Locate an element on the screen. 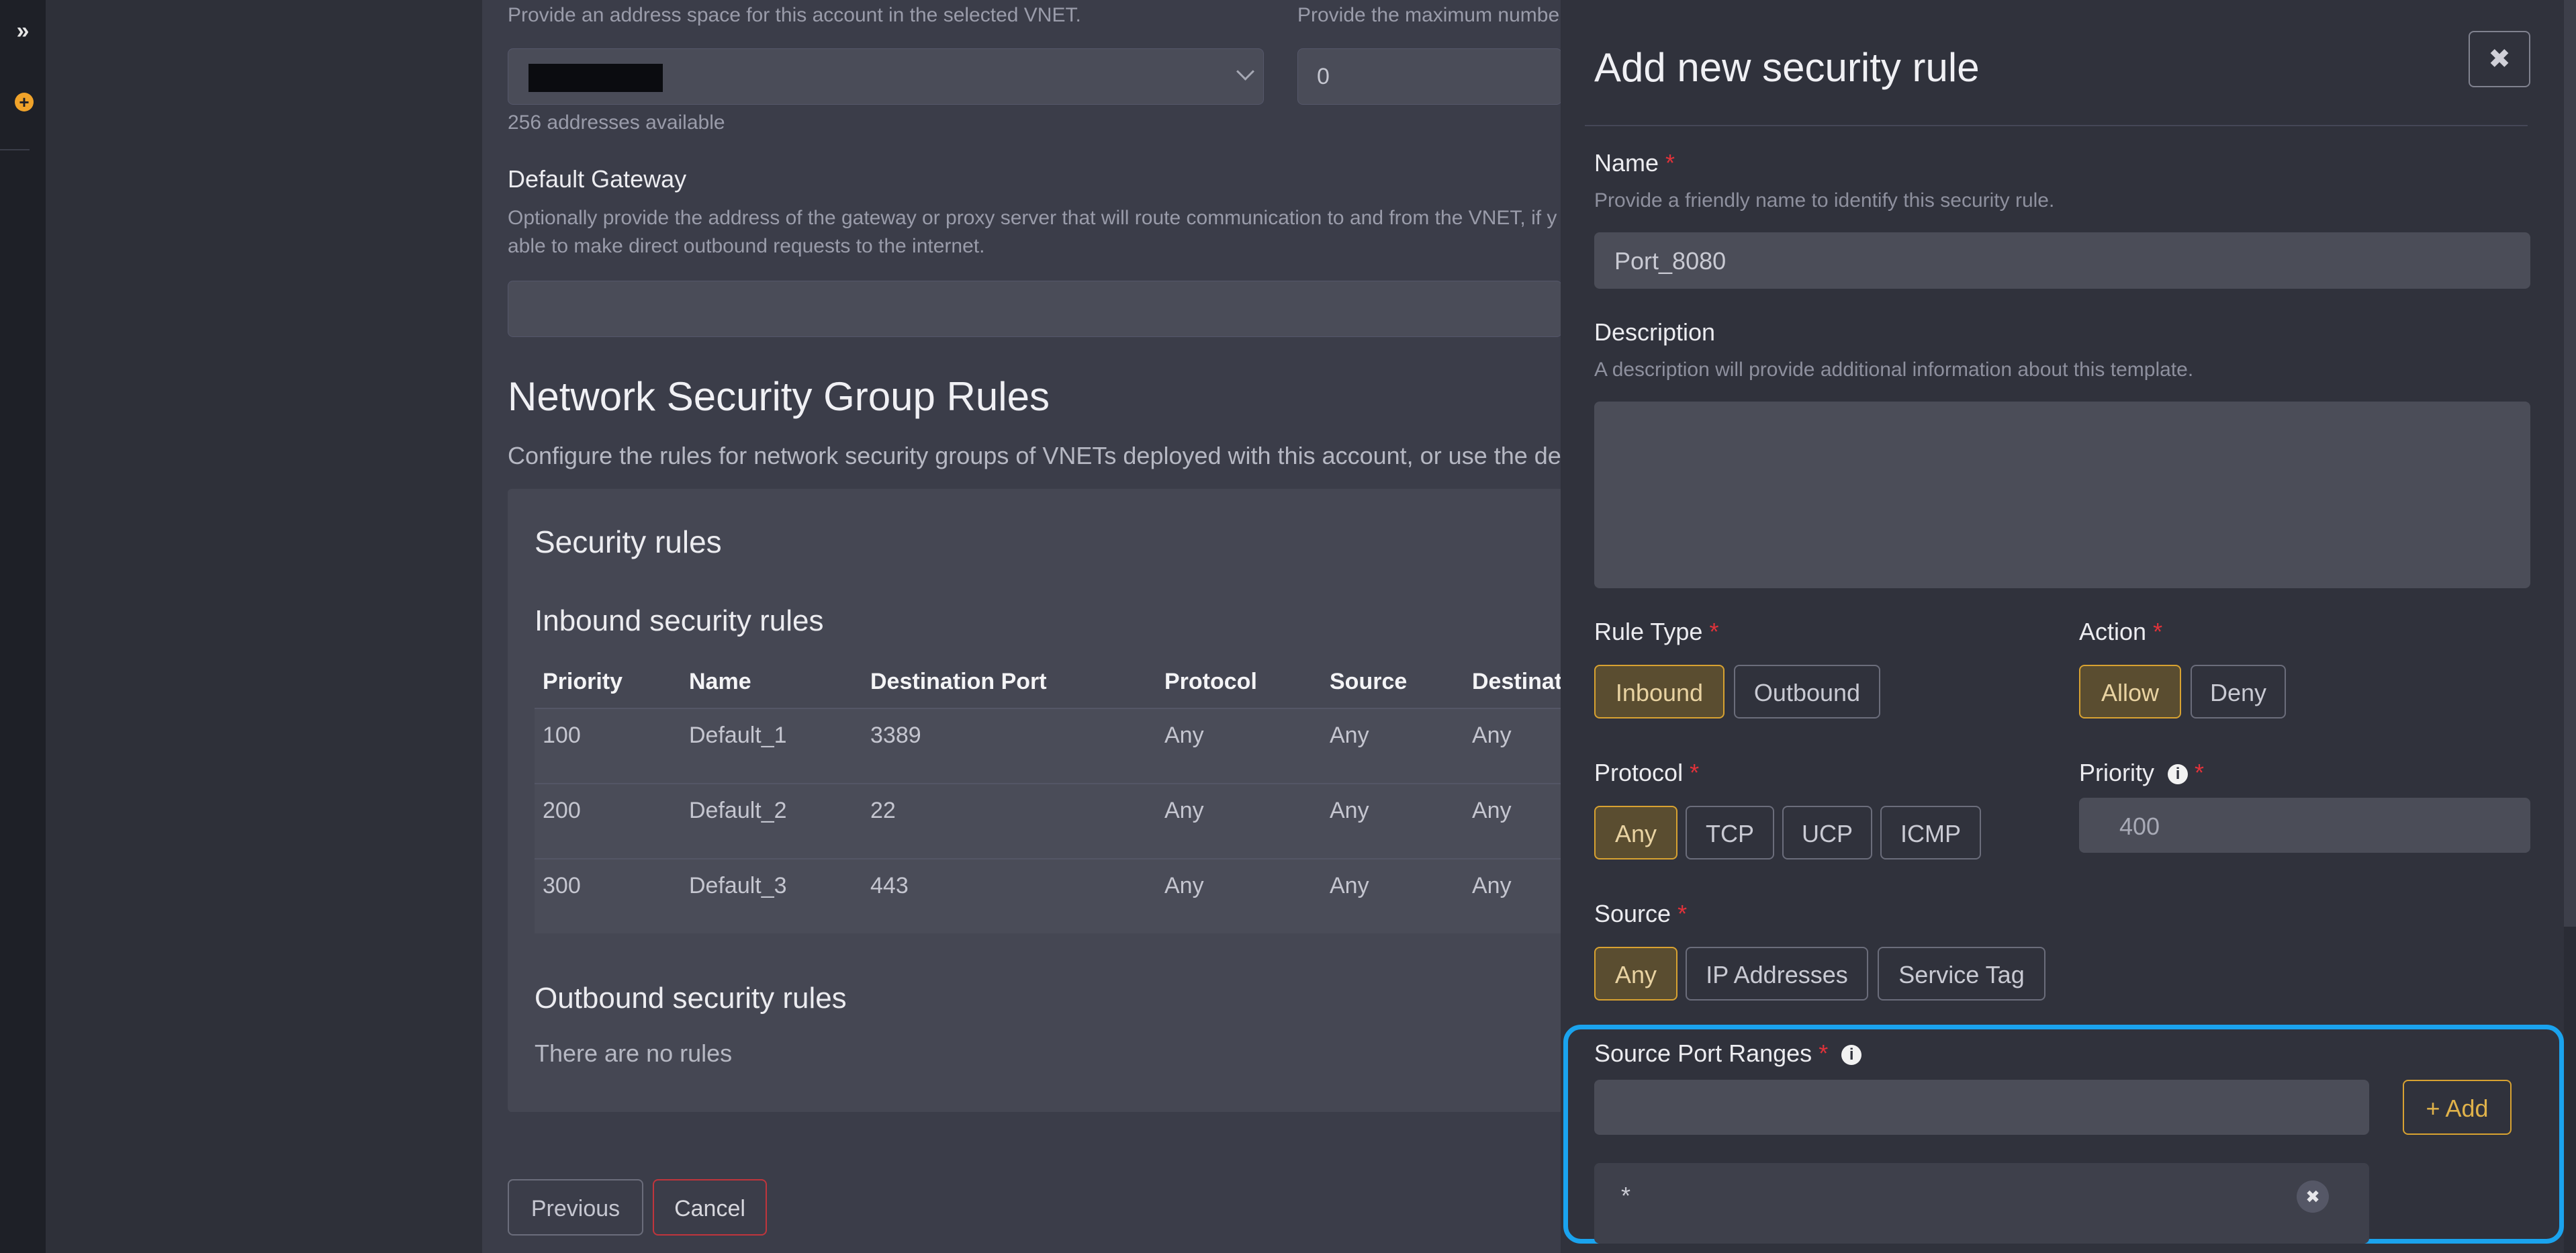 The image size is (2576, 1253). col-priority: Priority is located at coordinates (583, 681).